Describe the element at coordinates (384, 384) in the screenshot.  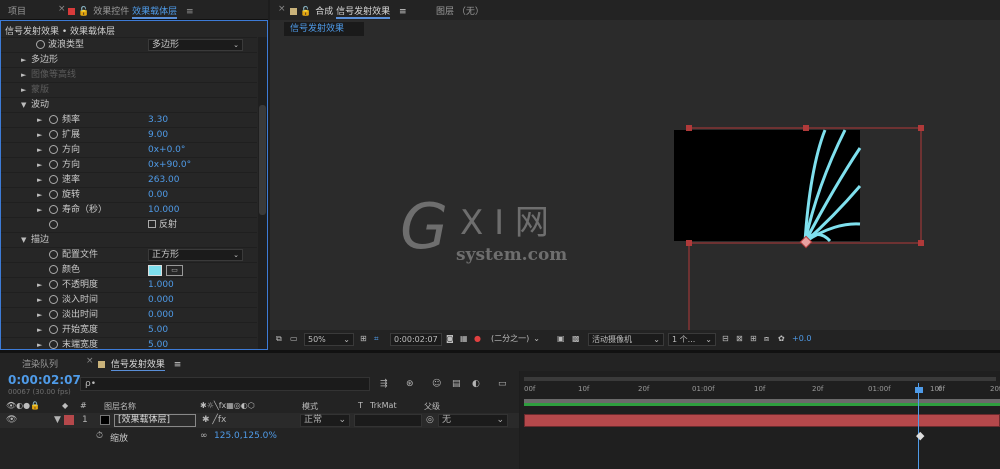
I see `comp-mini-flowchart-icon: ⇶` at that location.